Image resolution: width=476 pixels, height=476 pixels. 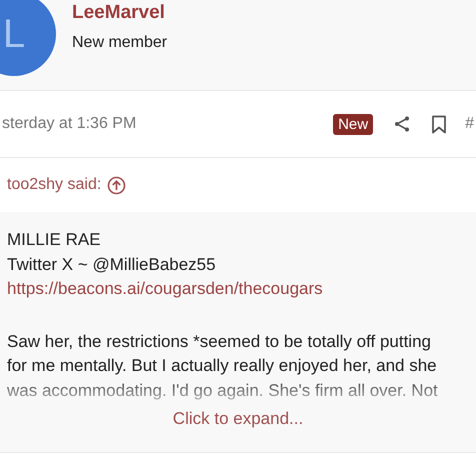 What do you see at coordinates (402, 124) in the screenshot?
I see `share-icon` at bounding box center [402, 124].